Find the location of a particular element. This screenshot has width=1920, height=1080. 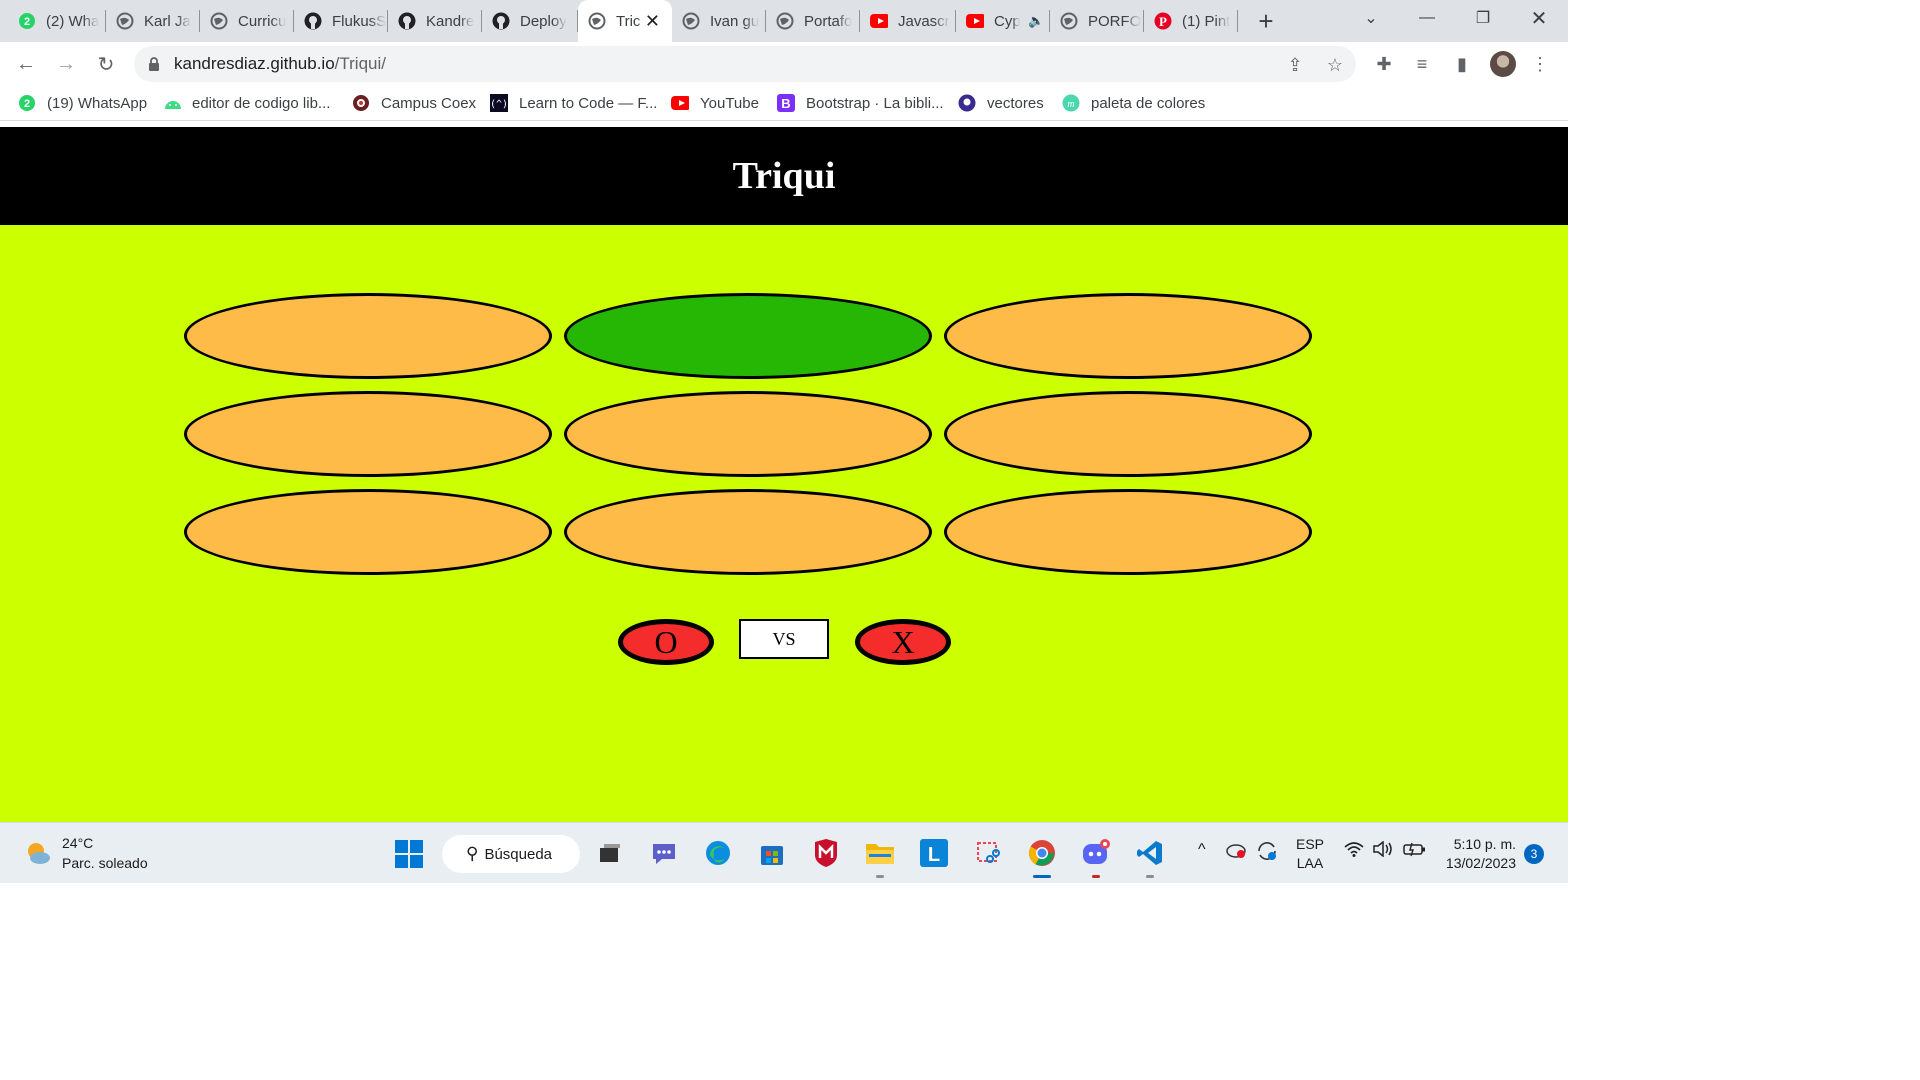

edge-icon is located at coordinates (718, 853).